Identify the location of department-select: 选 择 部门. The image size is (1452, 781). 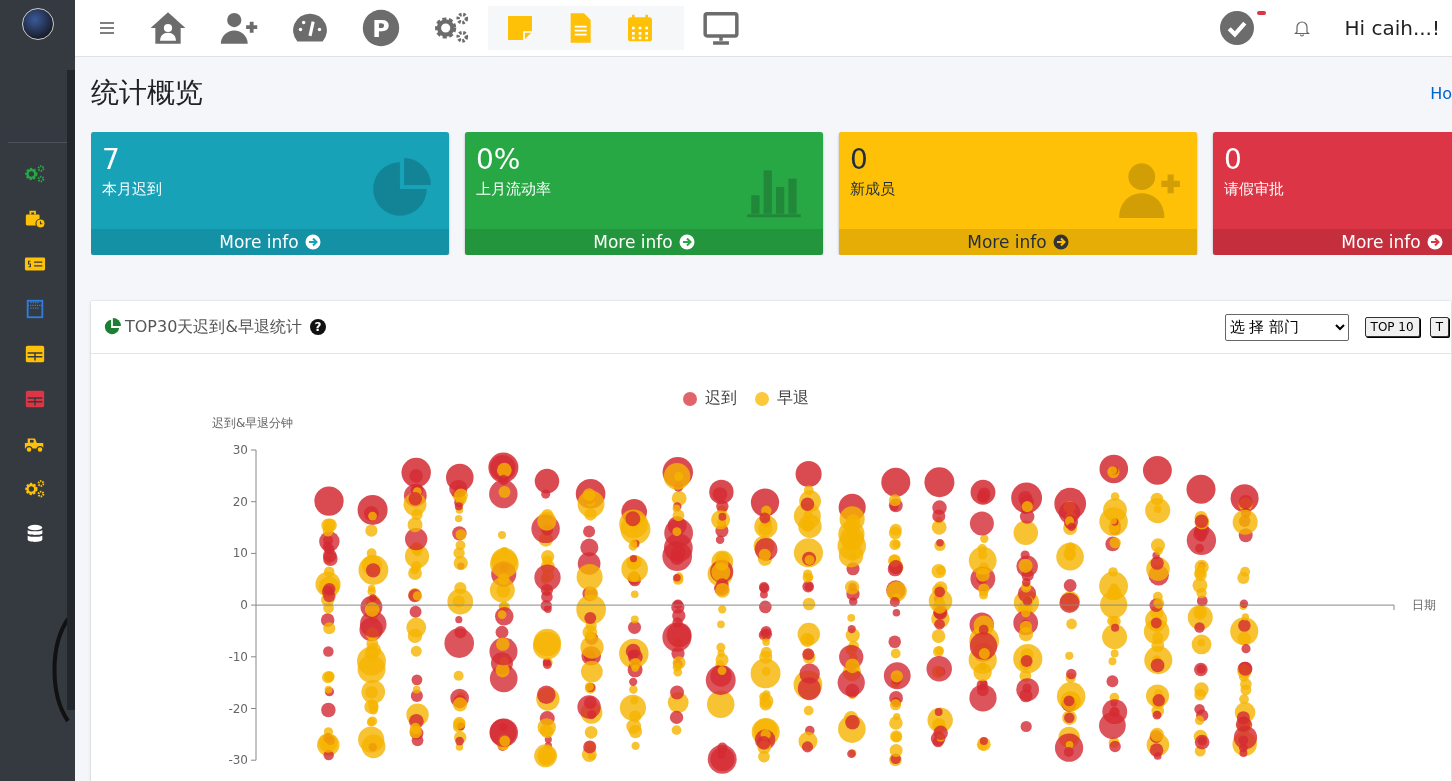
(1286, 327).